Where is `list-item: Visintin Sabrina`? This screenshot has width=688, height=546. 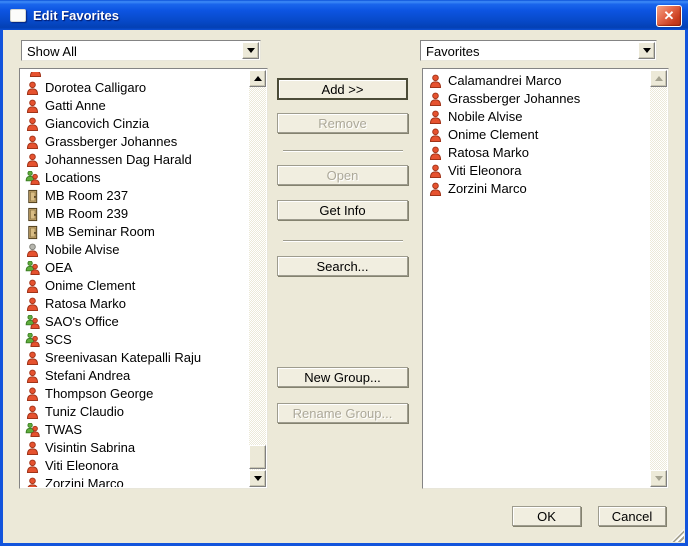 list-item: Visintin Sabrina is located at coordinates (135, 448).